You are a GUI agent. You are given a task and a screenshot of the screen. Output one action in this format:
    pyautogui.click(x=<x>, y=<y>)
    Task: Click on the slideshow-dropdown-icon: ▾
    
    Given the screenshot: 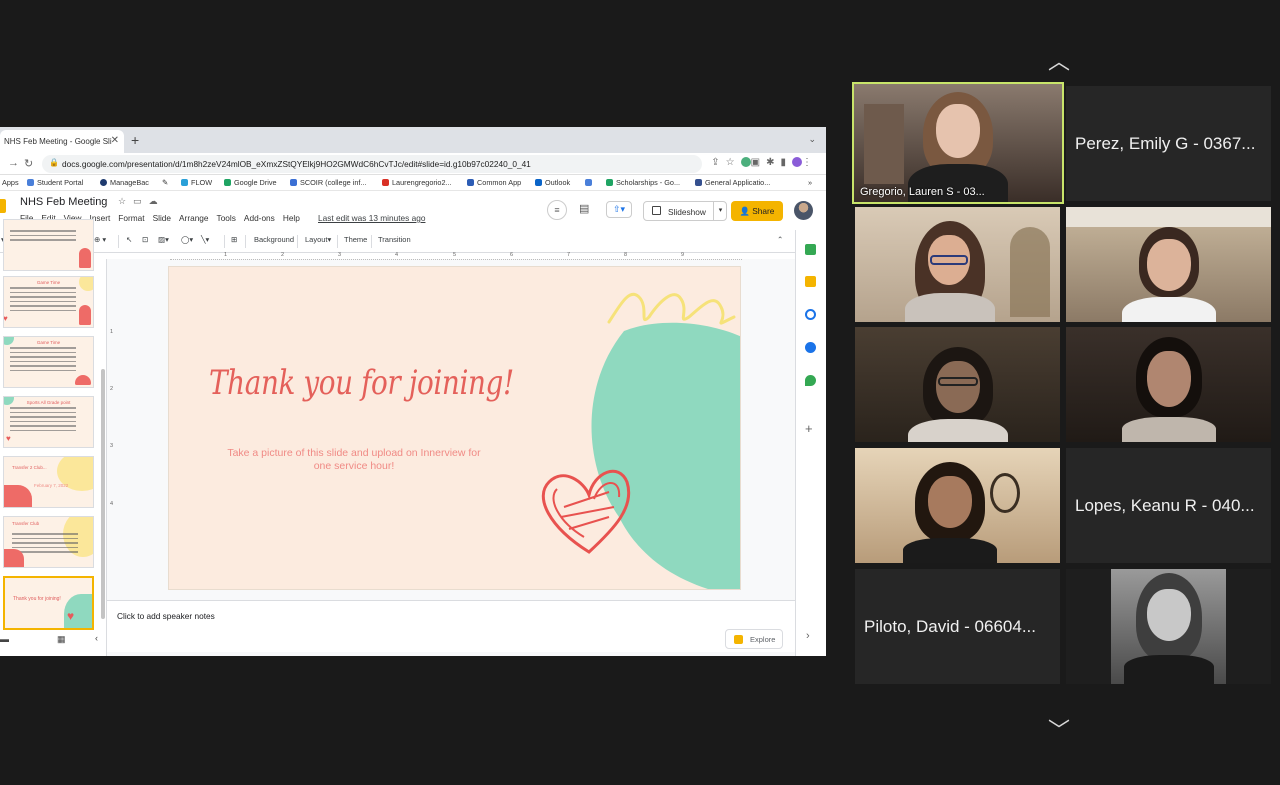 What is the action you would take?
    pyautogui.click(x=720, y=211)
    